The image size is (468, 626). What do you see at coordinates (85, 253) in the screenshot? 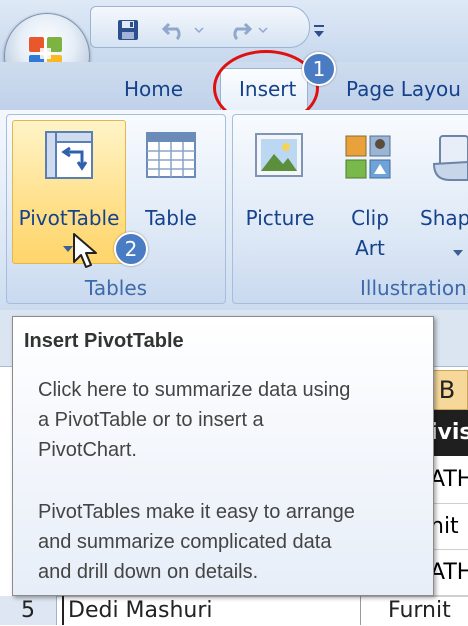
I see `mouse-cursor-icon` at bounding box center [85, 253].